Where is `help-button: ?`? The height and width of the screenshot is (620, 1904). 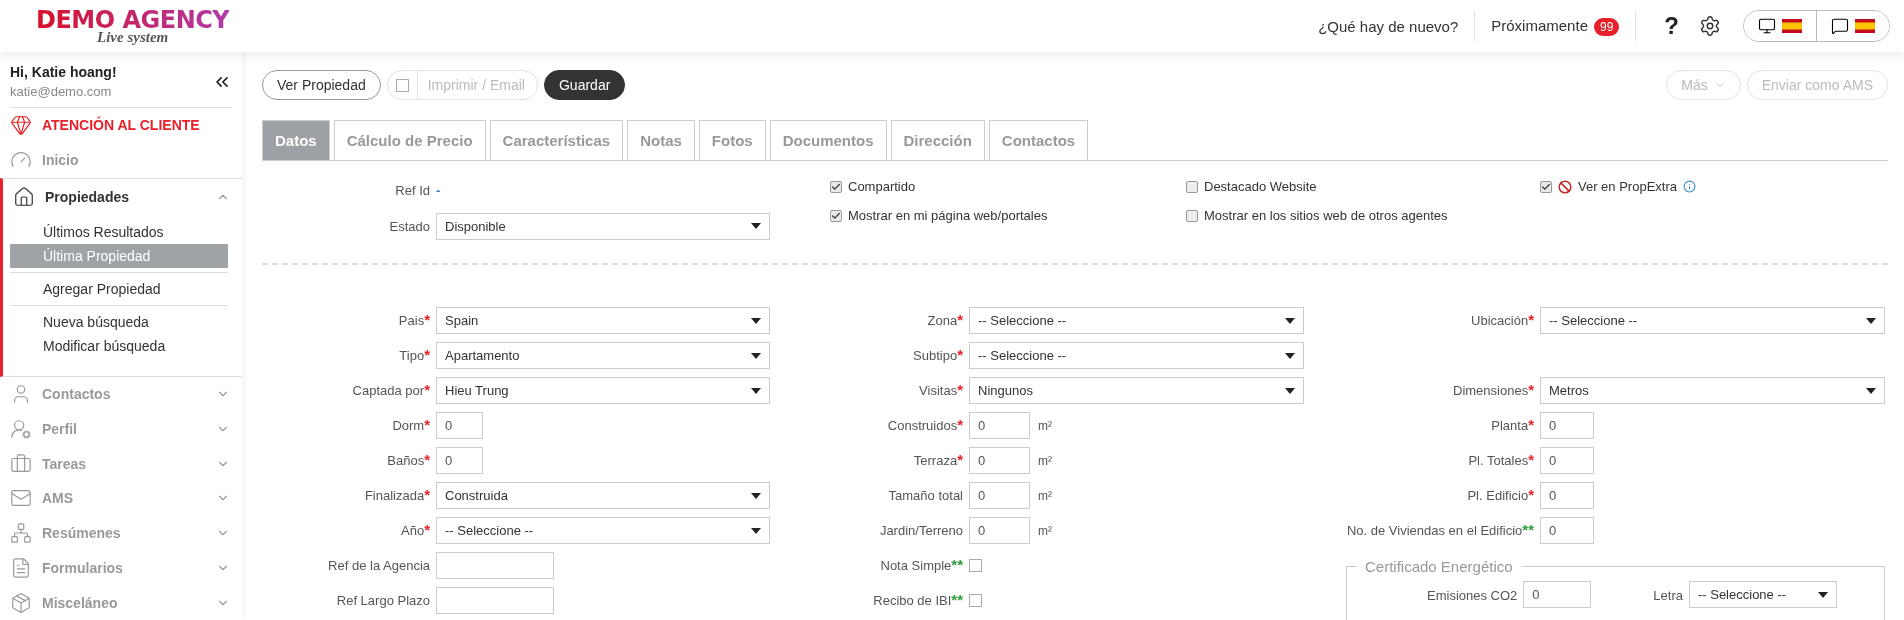
help-button: ? is located at coordinates (1671, 26).